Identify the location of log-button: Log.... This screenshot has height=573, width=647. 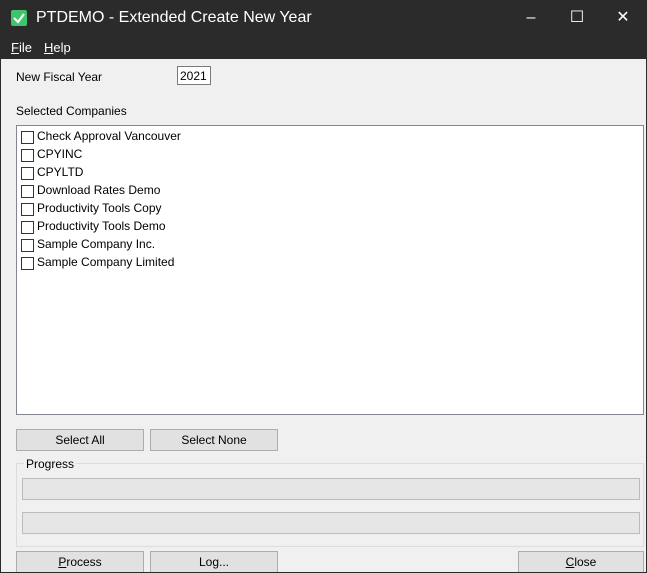
(214, 561).